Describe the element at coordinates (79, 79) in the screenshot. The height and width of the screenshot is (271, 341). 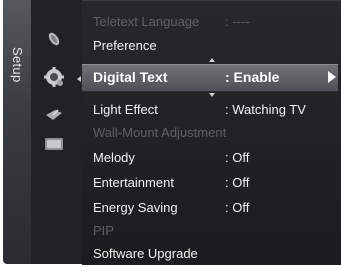
I see `current-category-pointer` at that location.